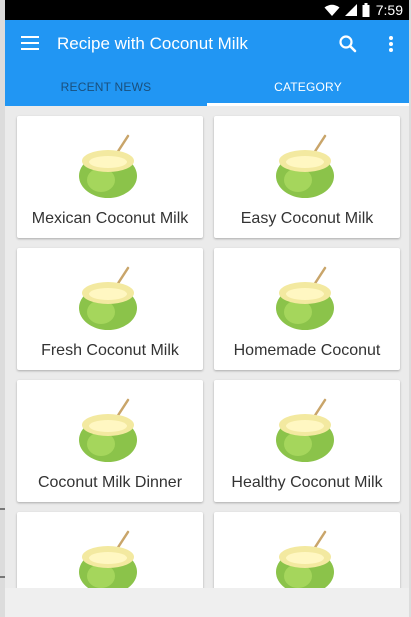  What do you see at coordinates (110, 218) in the screenshot?
I see `category-label: Mexican Coconut Milk` at bounding box center [110, 218].